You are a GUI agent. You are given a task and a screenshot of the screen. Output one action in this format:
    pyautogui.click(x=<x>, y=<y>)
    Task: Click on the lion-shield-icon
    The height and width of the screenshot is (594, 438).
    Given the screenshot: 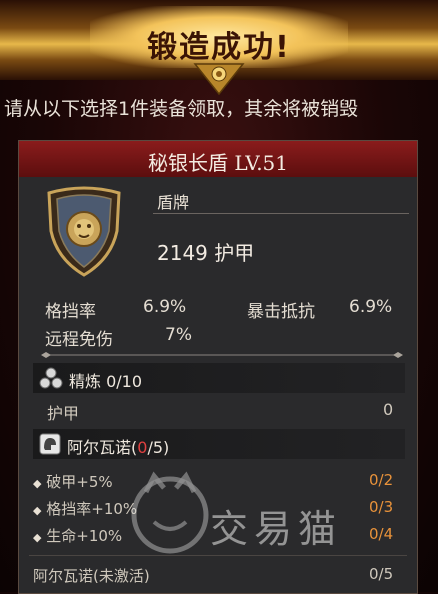 What is the action you would take?
    pyautogui.click(x=84, y=231)
    